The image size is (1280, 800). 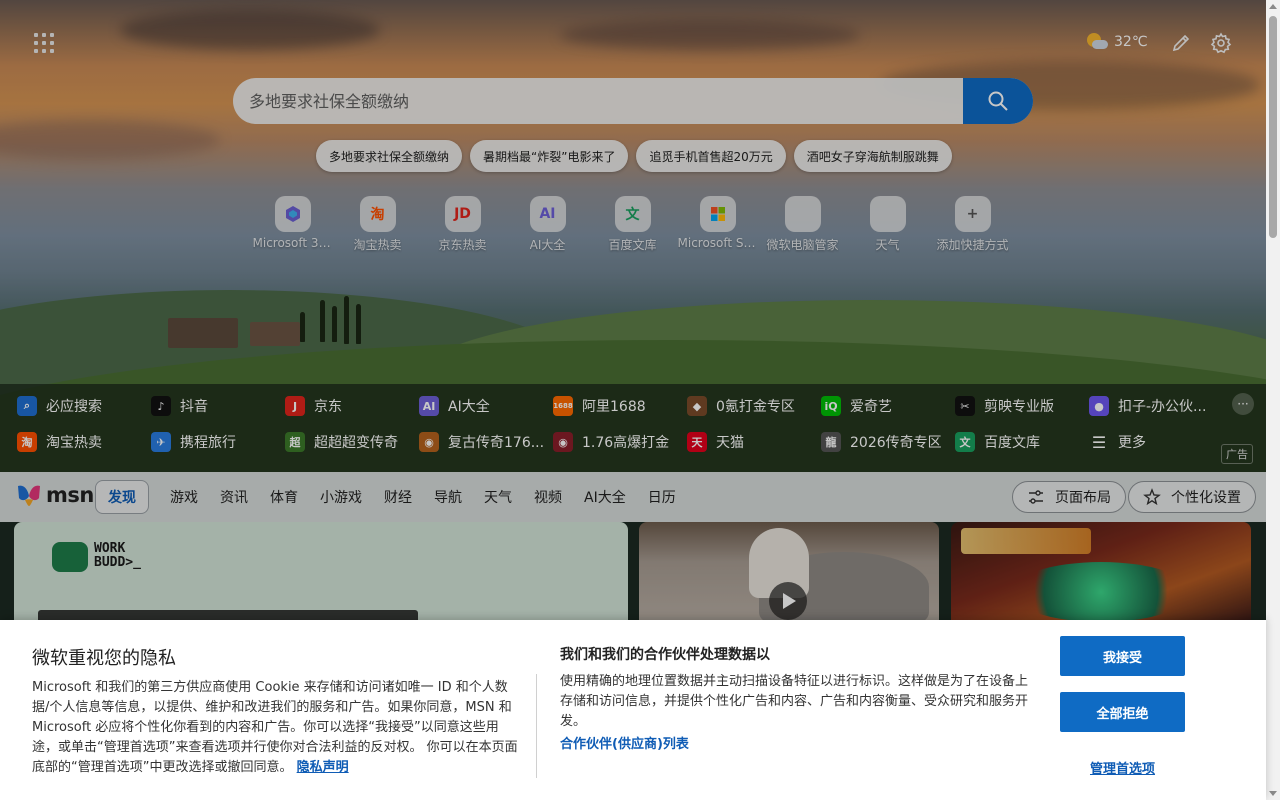 What do you see at coordinates (323, 767) in the screenshot?
I see `privacy-statement-link: 隐私声明` at bounding box center [323, 767].